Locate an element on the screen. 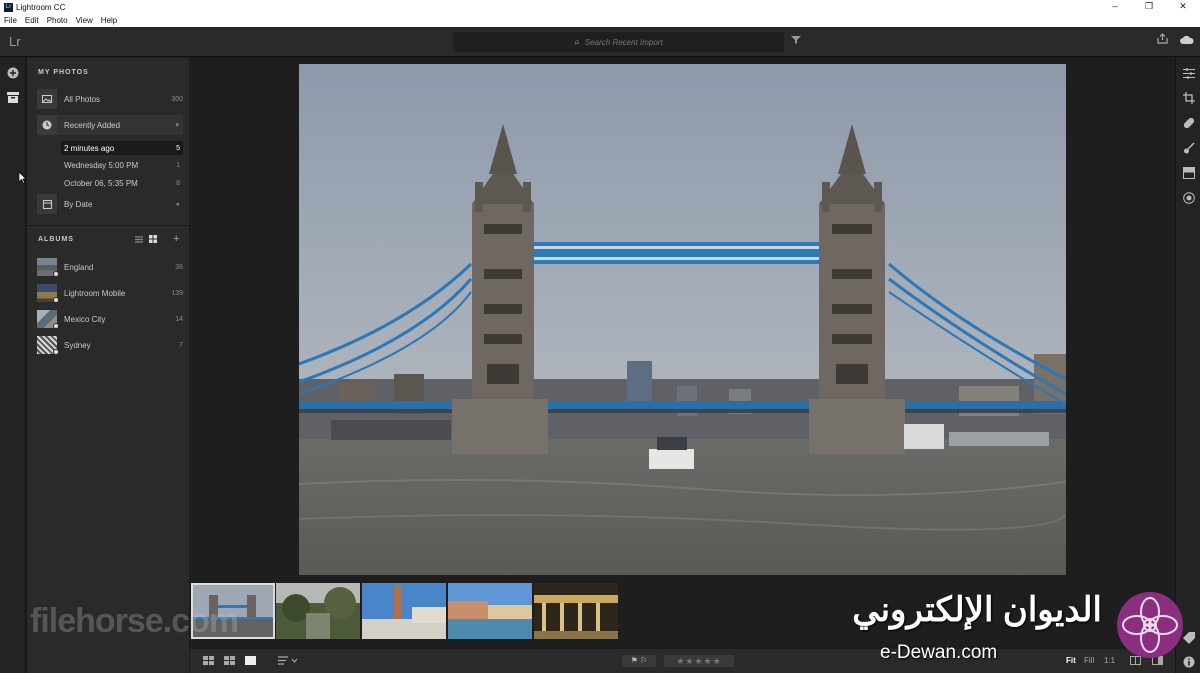 The width and height of the screenshot is (1200, 673). search-placeholder: Search Recent Import is located at coordinates (623, 42).